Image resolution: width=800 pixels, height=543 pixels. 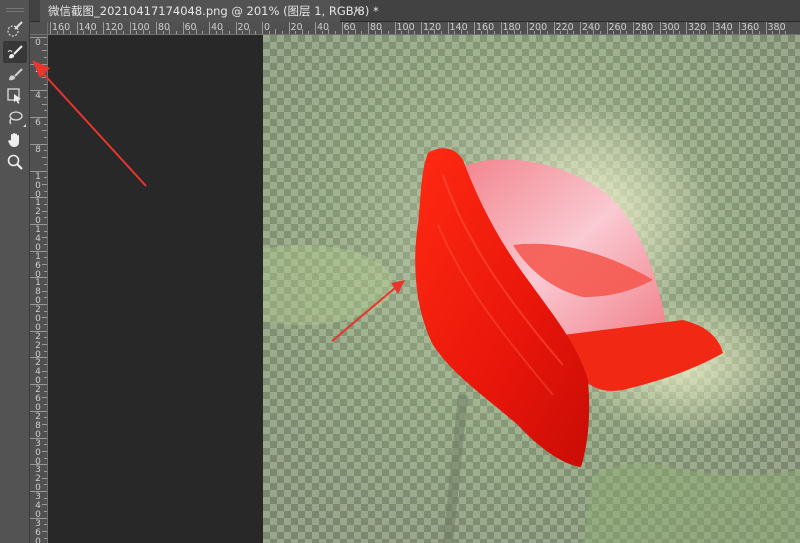 I want to click on hand-tool, so click(x=15, y=140).